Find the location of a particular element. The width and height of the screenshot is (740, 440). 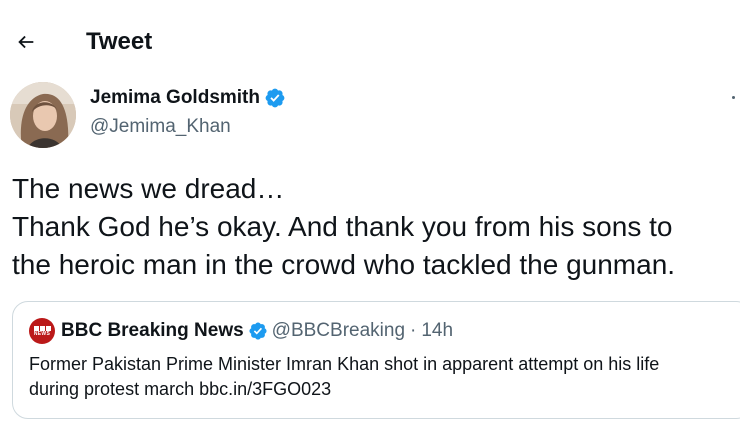

quoted-author-name: BBC Breaking News is located at coordinates (152, 331).